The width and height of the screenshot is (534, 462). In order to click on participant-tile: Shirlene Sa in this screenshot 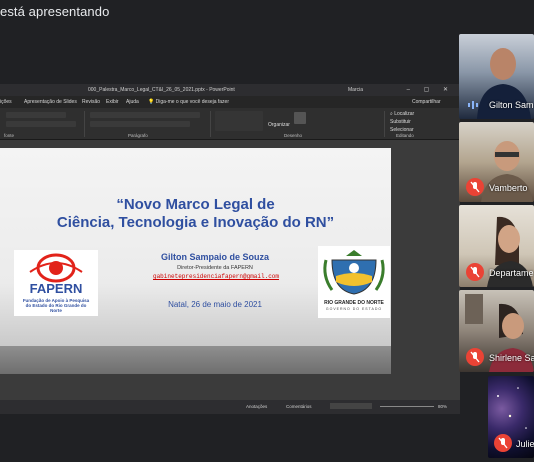, I will do `click(496, 331)`.